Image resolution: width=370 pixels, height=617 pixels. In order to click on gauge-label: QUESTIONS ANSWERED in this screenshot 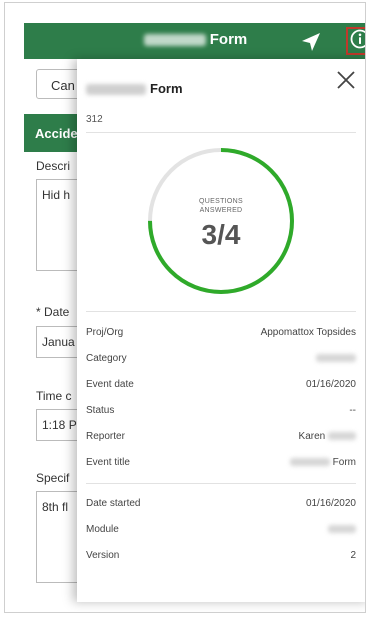, I will do `click(221, 206)`.